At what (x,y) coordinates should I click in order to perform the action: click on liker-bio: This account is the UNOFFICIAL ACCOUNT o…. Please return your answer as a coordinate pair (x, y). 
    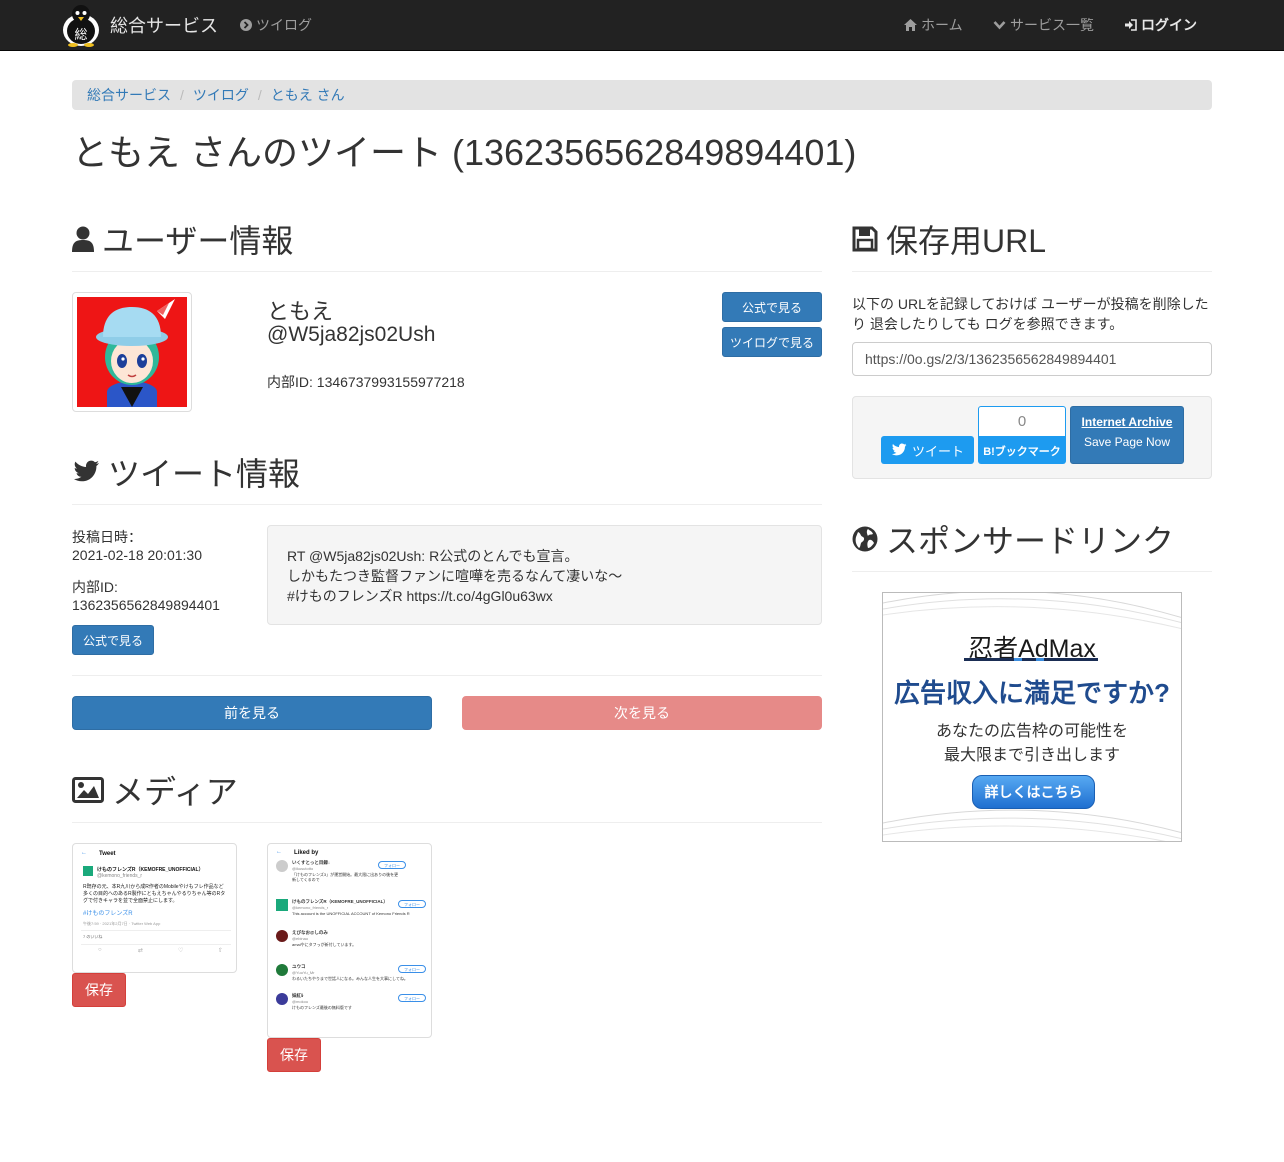
    Looking at the image, I should click on (351, 913).